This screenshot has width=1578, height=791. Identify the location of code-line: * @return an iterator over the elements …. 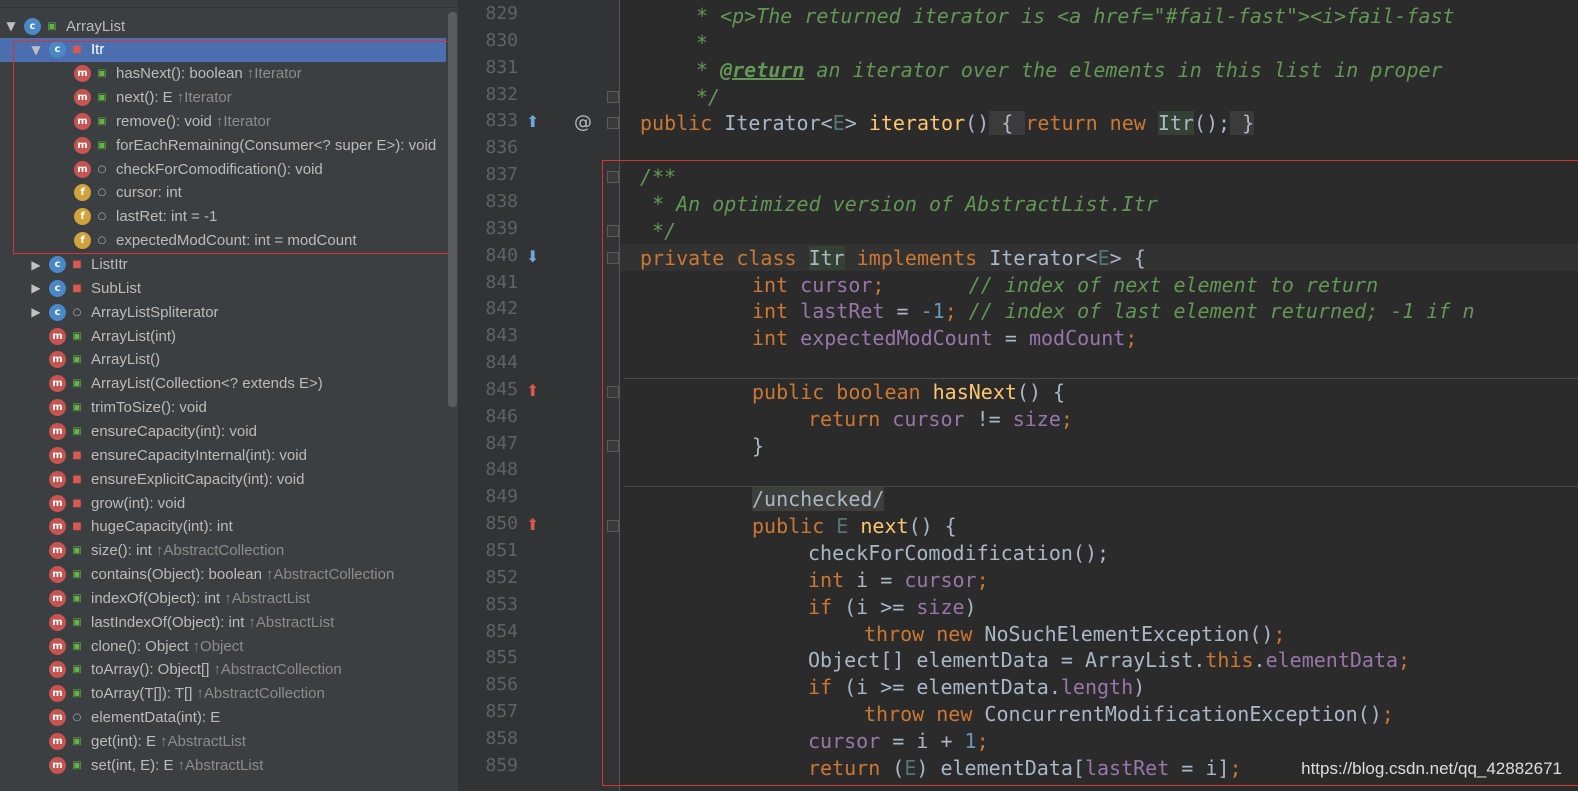
(1069, 70).